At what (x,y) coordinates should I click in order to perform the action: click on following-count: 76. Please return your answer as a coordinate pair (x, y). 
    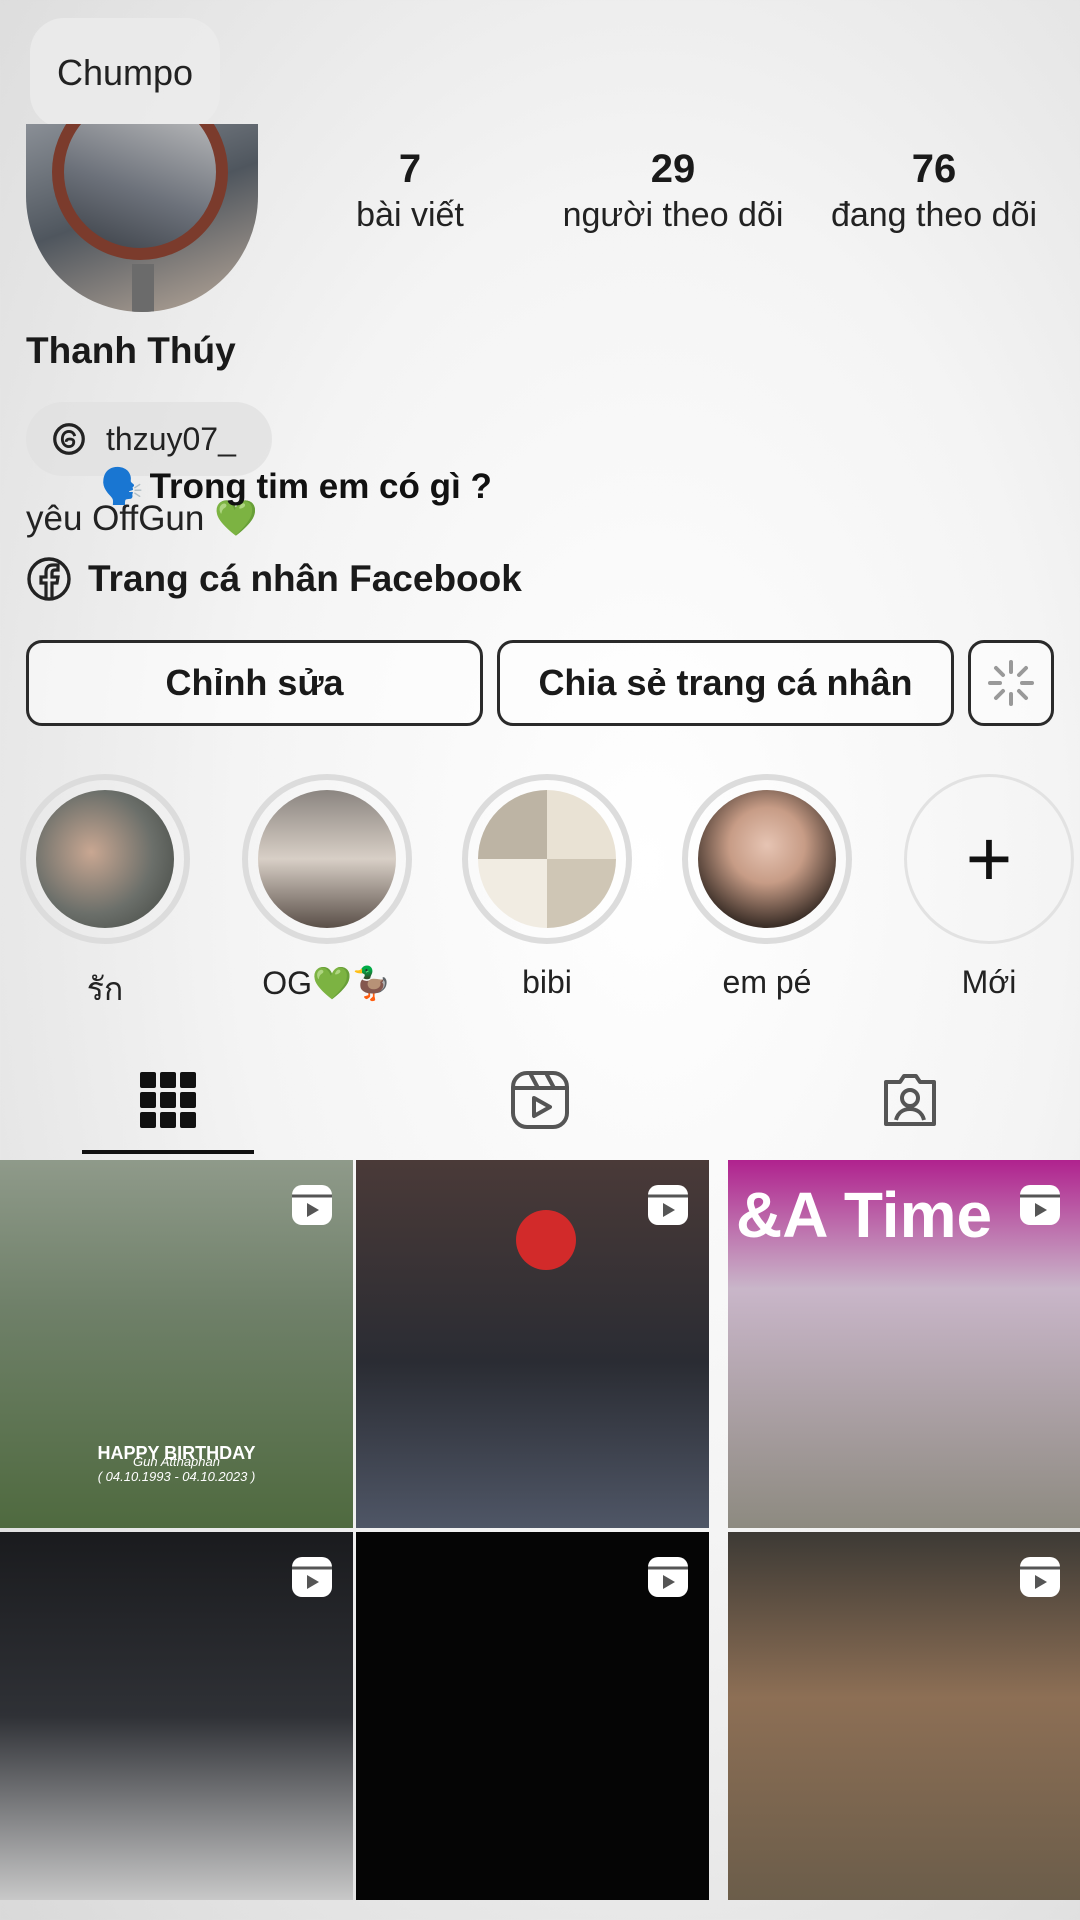
    Looking at the image, I should click on (934, 169).